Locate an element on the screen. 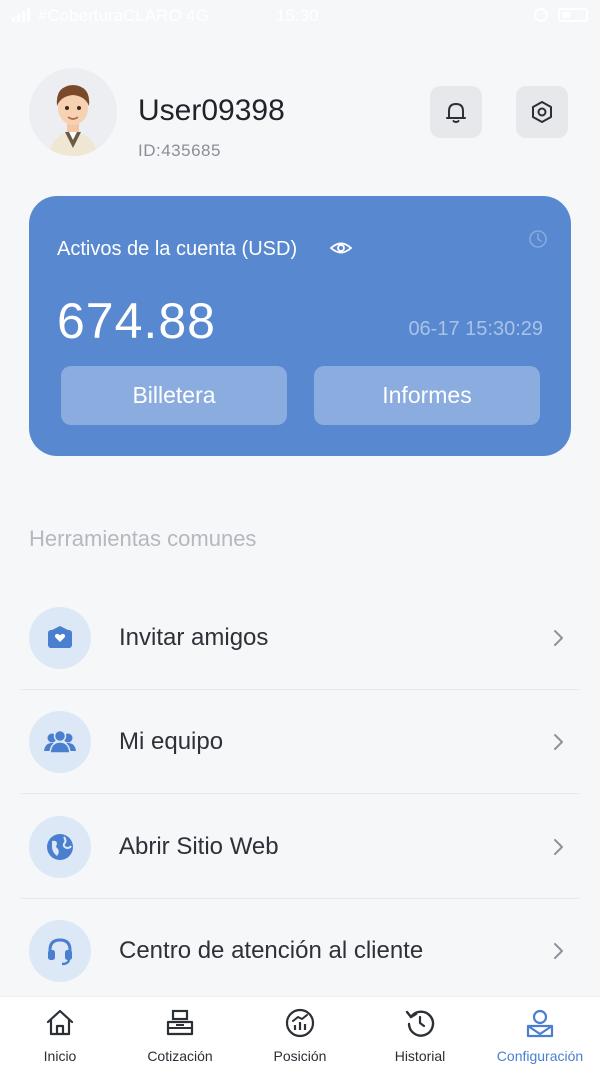 This screenshot has width=600, height=1067. carrier-label: #CoberturaCLARO 4G is located at coordinates (124, 15).